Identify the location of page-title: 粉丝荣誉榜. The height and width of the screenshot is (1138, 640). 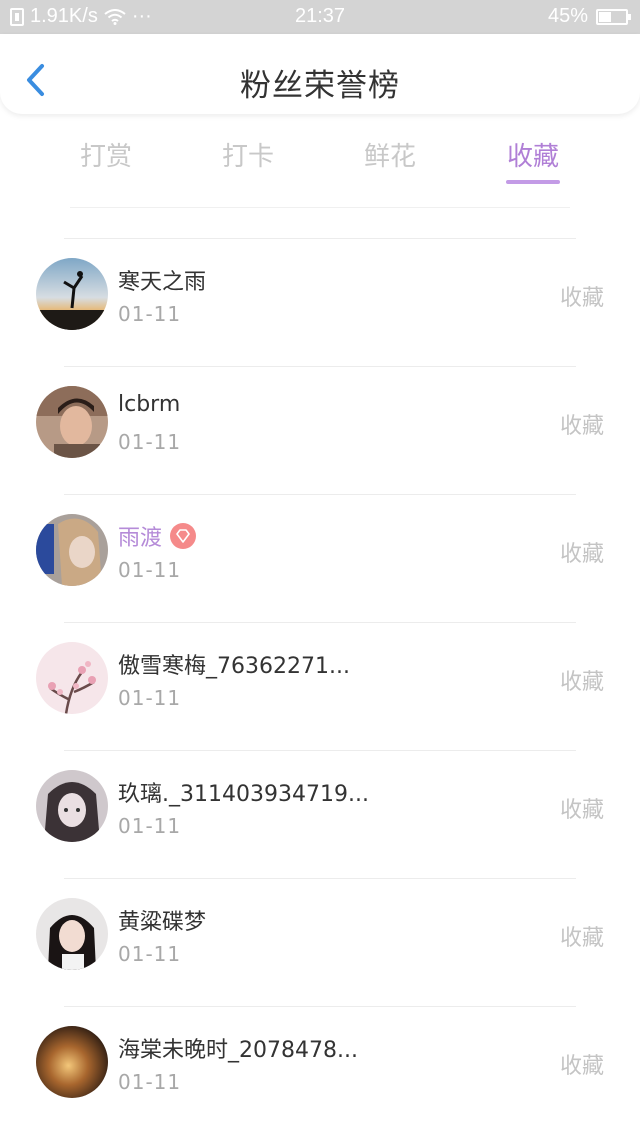
(320, 86).